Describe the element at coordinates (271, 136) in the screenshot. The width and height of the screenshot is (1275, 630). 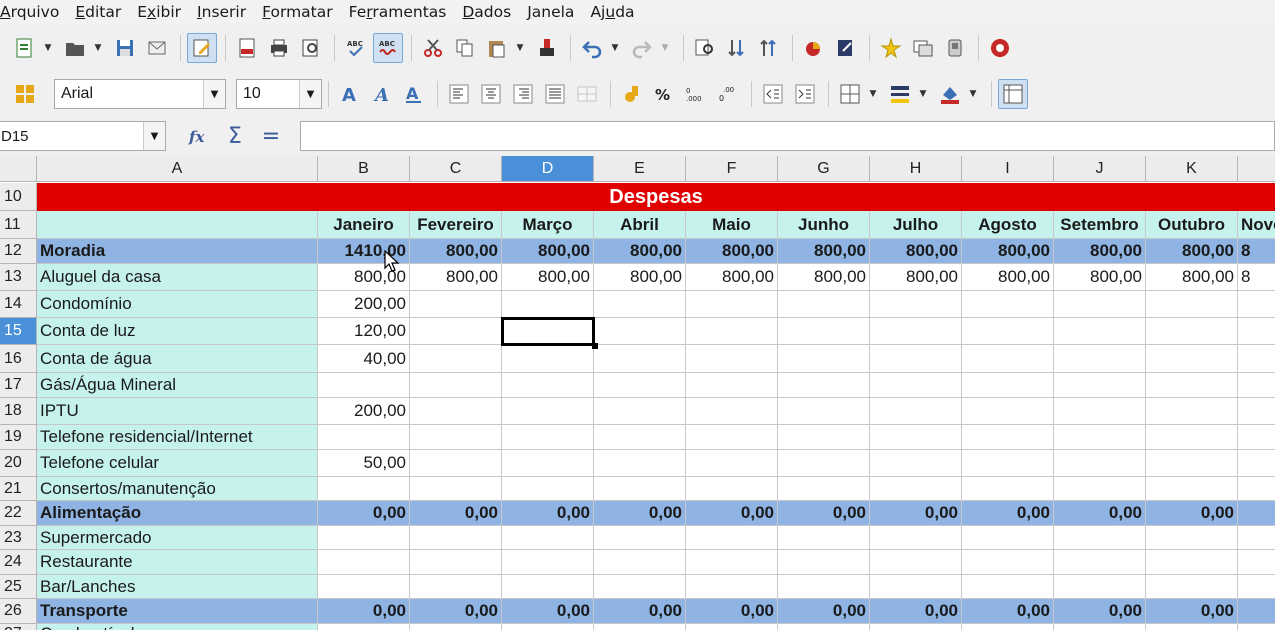
I see `equals-icon: =` at that location.